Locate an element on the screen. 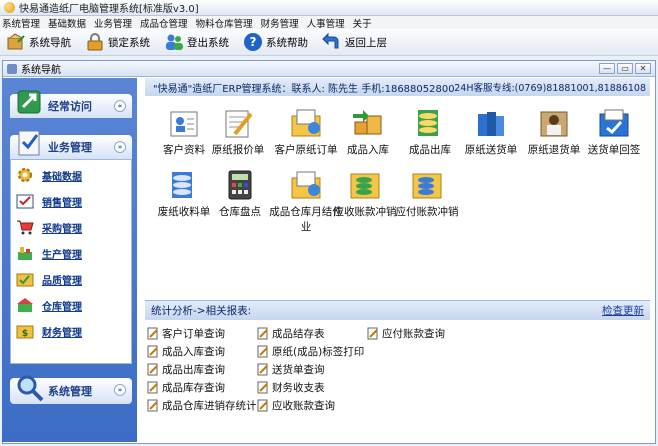 The image size is (658, 446). return-person-icon is located at coordinates (554, 123).